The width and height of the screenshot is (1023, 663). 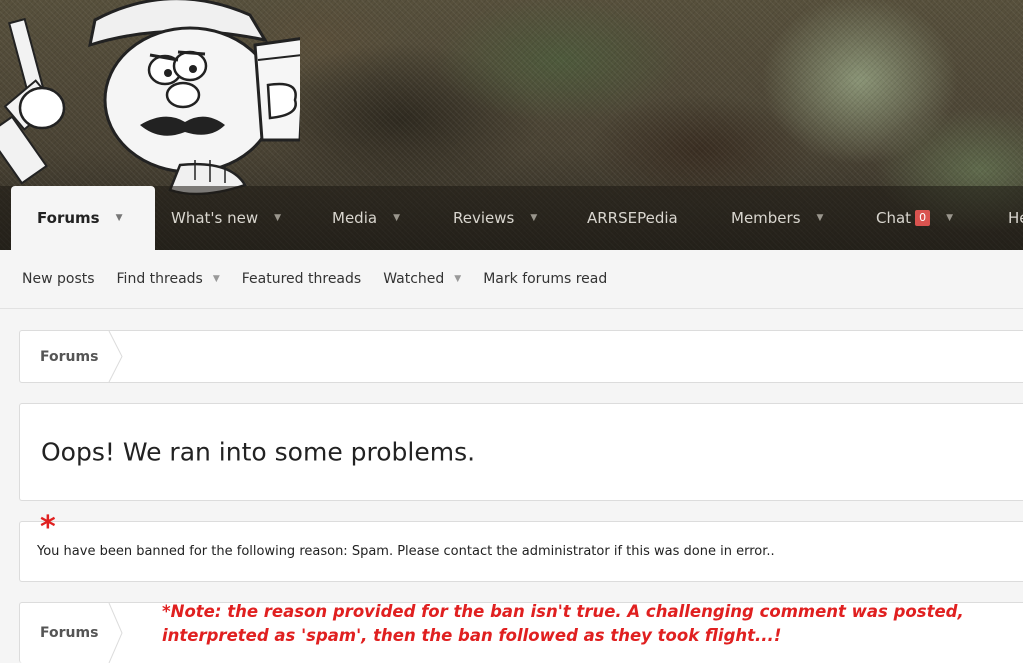 I want to click on tab-forums: Forums ▼, so click(x=83, y=218).